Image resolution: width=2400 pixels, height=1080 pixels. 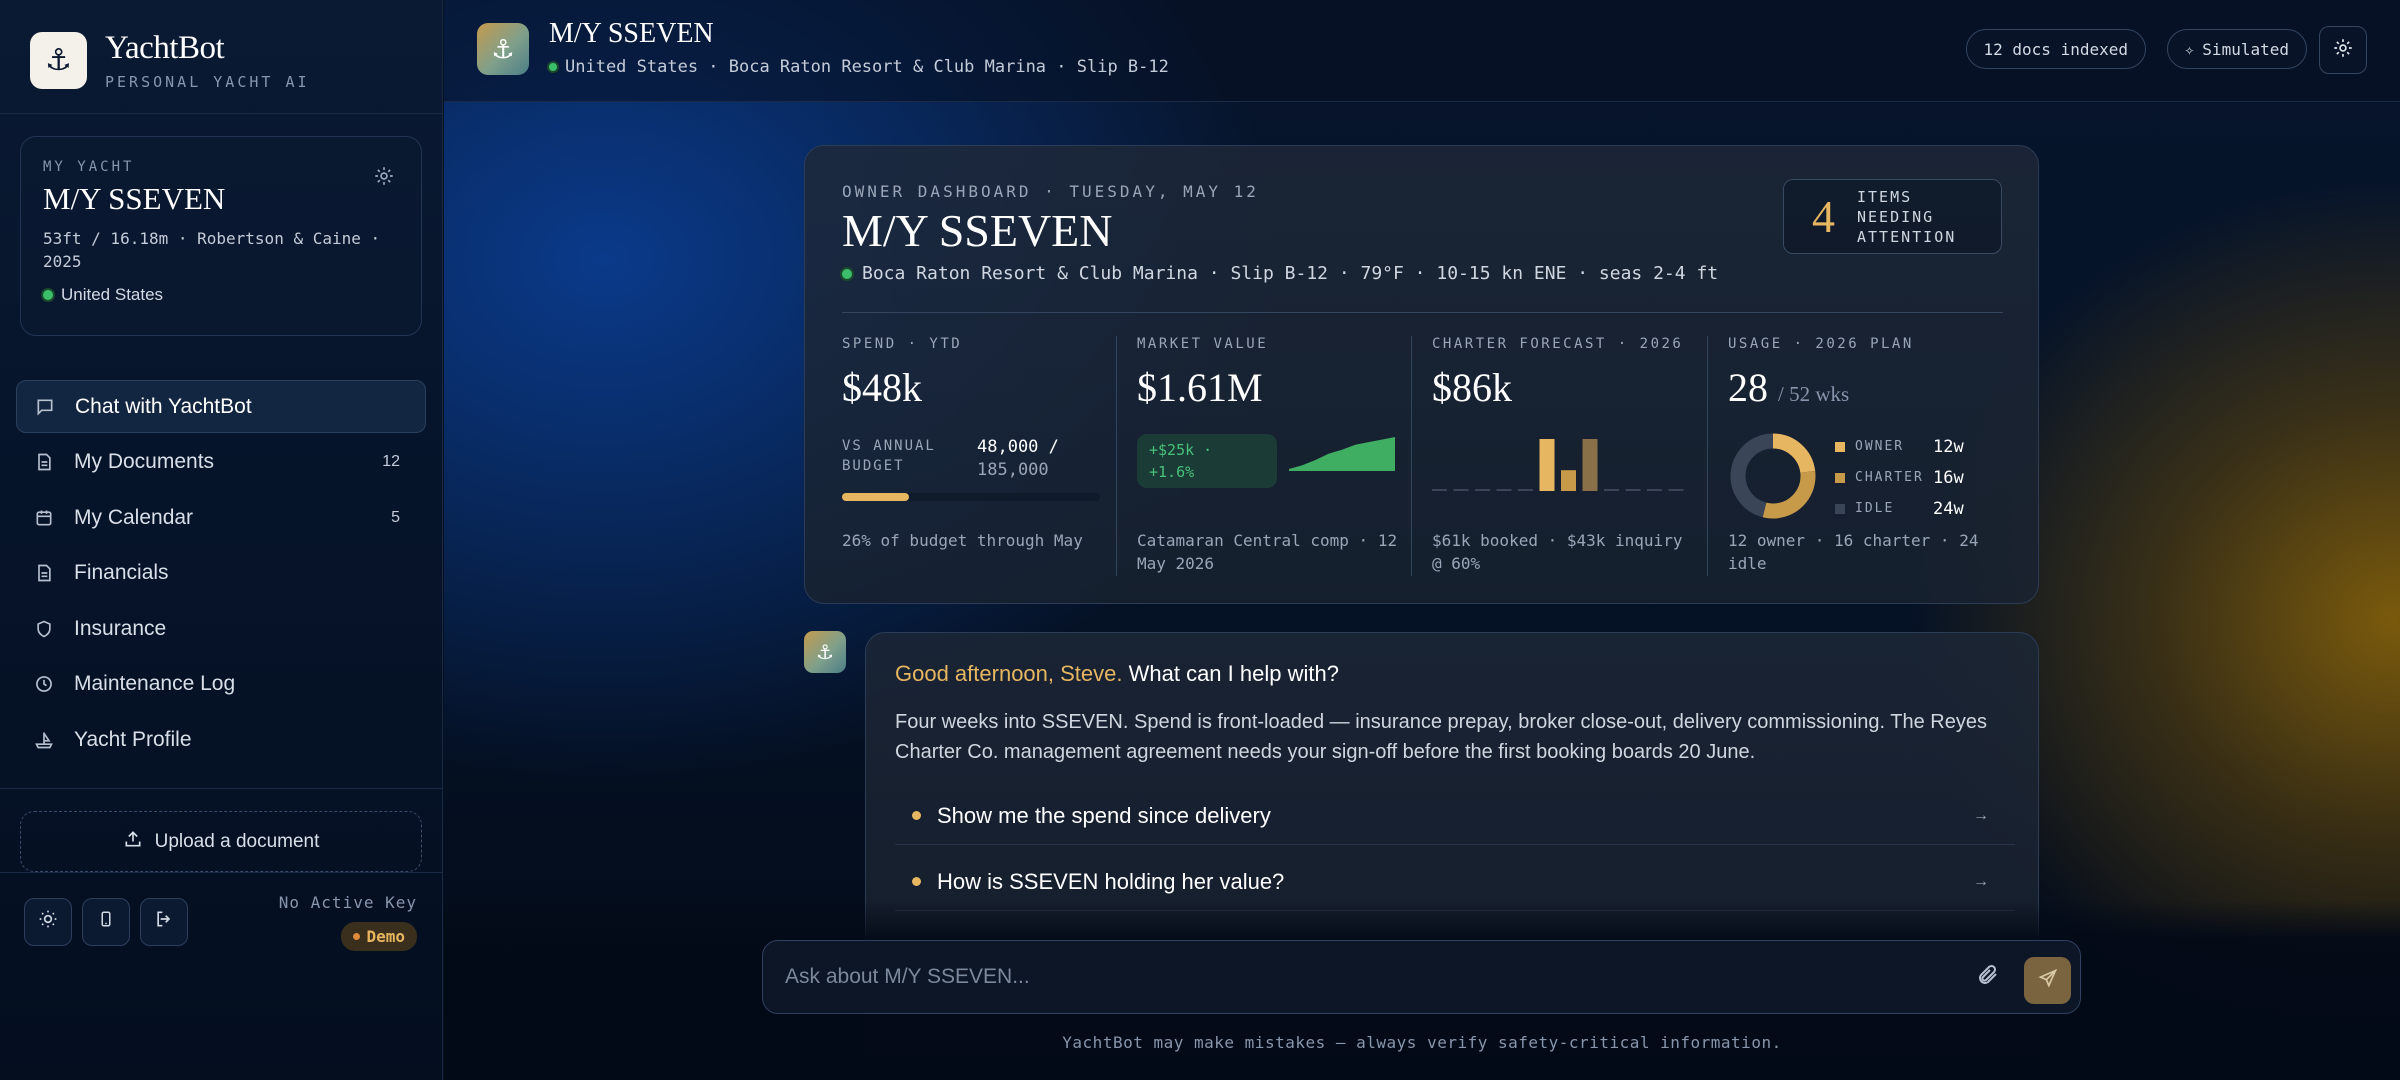 What do you see at coordinates (1018, 447) in the screenshot?
I see `budget-spent: 48,000 /` at bounding box center [1018, 447].